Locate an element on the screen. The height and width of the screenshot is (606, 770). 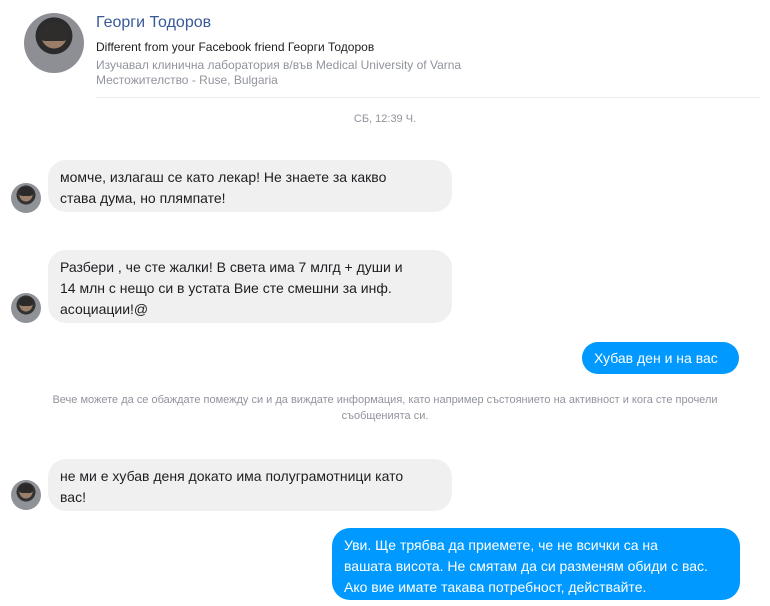
message-timestamp: СБ, 12:39 Ч. is located at coordinates (385, 119).